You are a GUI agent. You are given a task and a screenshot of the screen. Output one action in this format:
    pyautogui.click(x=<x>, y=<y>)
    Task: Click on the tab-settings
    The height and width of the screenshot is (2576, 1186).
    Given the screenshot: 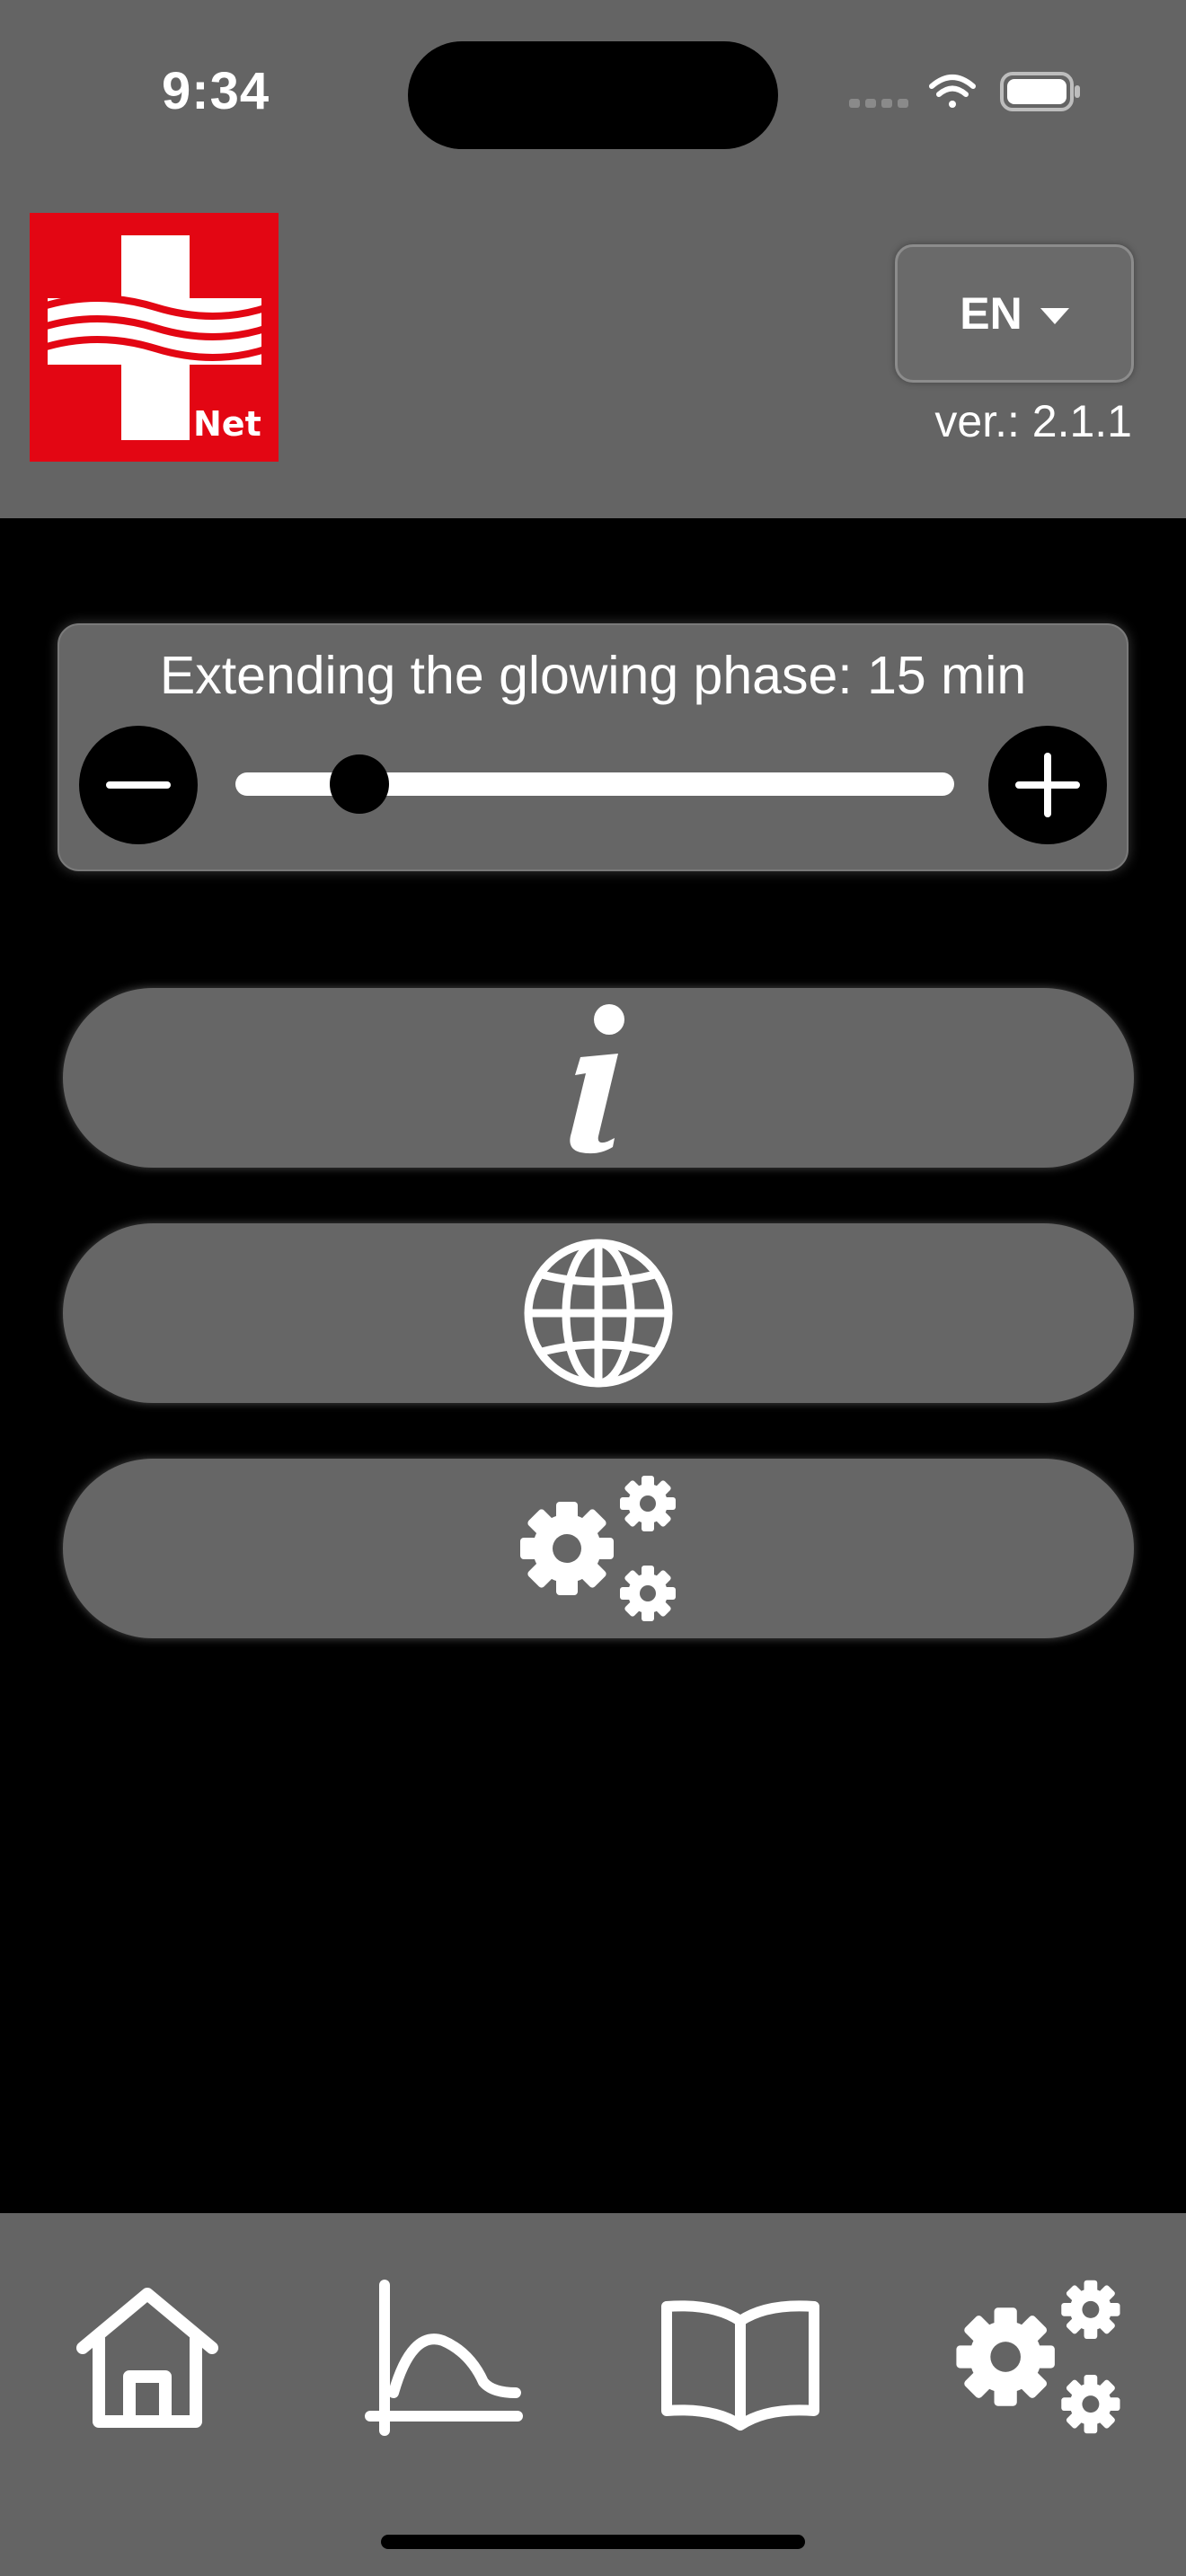 What is the action you would take?
    pyautogui.click(x=1038, y=2357)
    